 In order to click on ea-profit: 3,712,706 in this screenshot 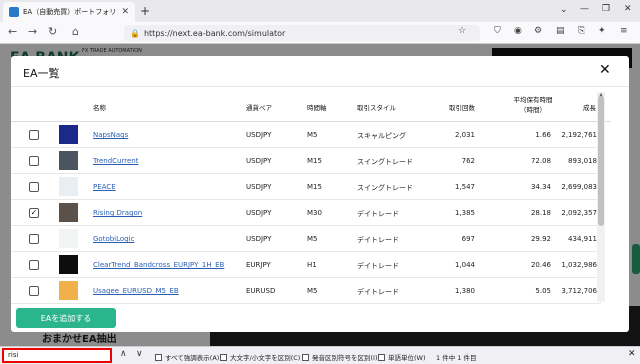, I will do `click(579, 291)`.